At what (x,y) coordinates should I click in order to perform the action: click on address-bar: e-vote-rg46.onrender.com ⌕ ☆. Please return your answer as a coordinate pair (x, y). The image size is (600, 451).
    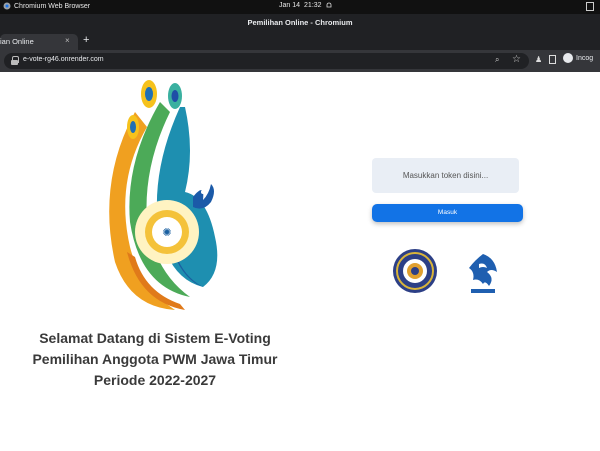
    Looking at the image, I should click on (266, 61).